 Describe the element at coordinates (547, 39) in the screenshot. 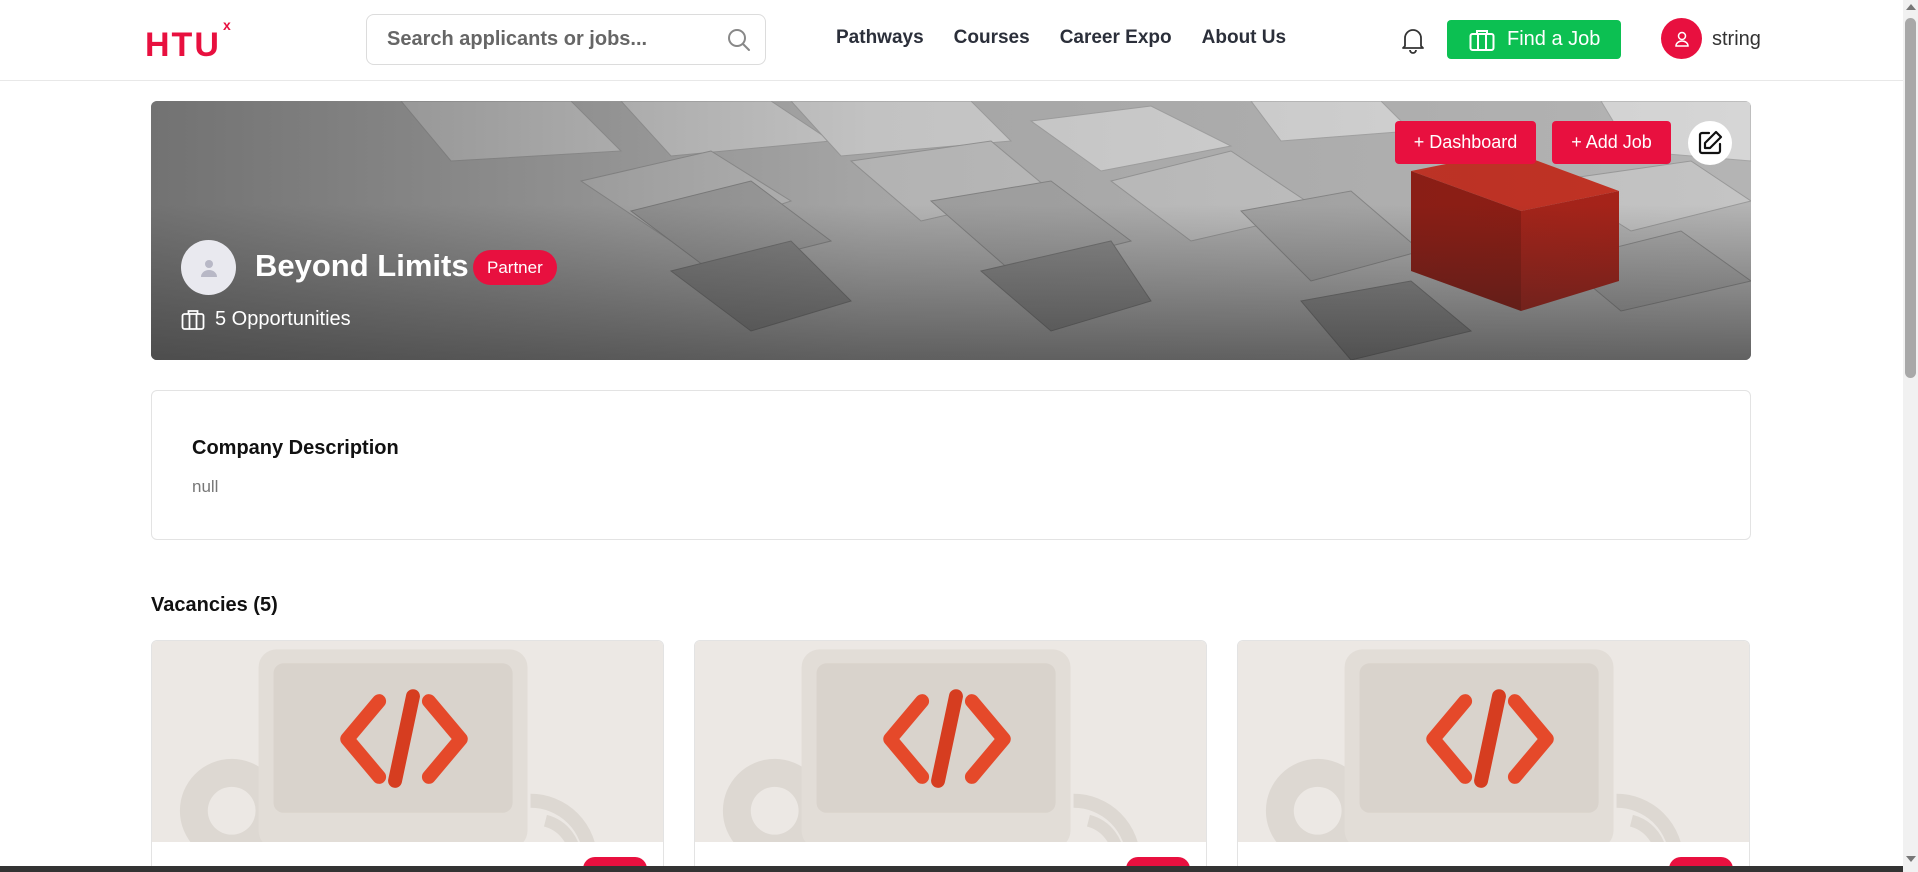

I see `search-input` at that location.